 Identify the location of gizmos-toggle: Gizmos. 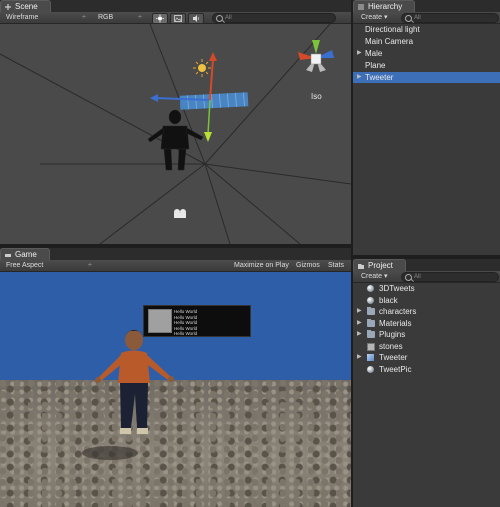
(308, 265).